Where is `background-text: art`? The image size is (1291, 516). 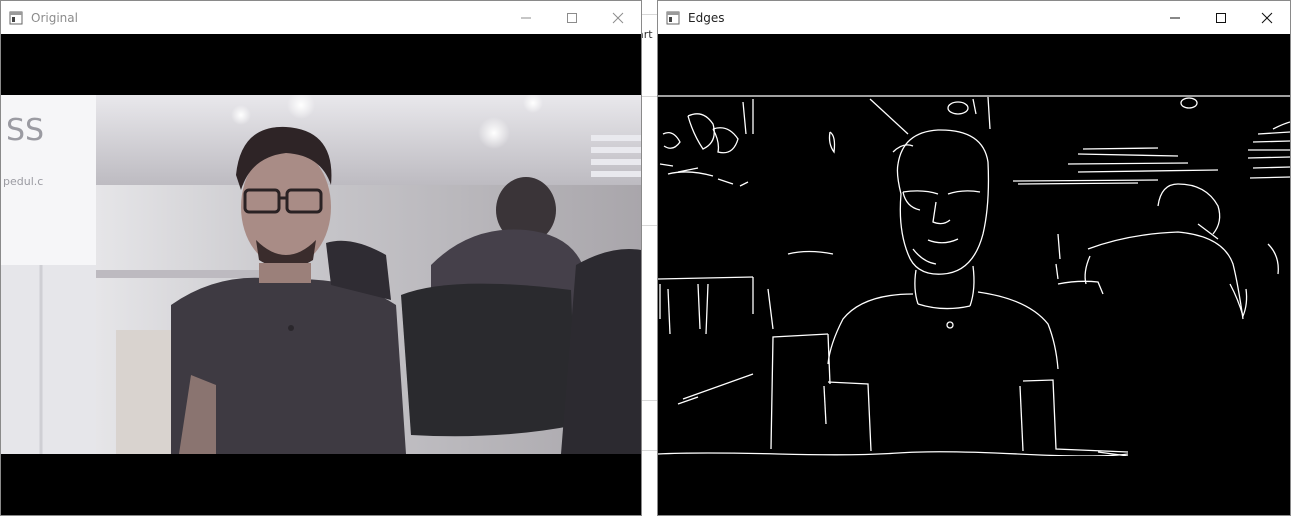
background-text: art is located at coordinates (647, 34).